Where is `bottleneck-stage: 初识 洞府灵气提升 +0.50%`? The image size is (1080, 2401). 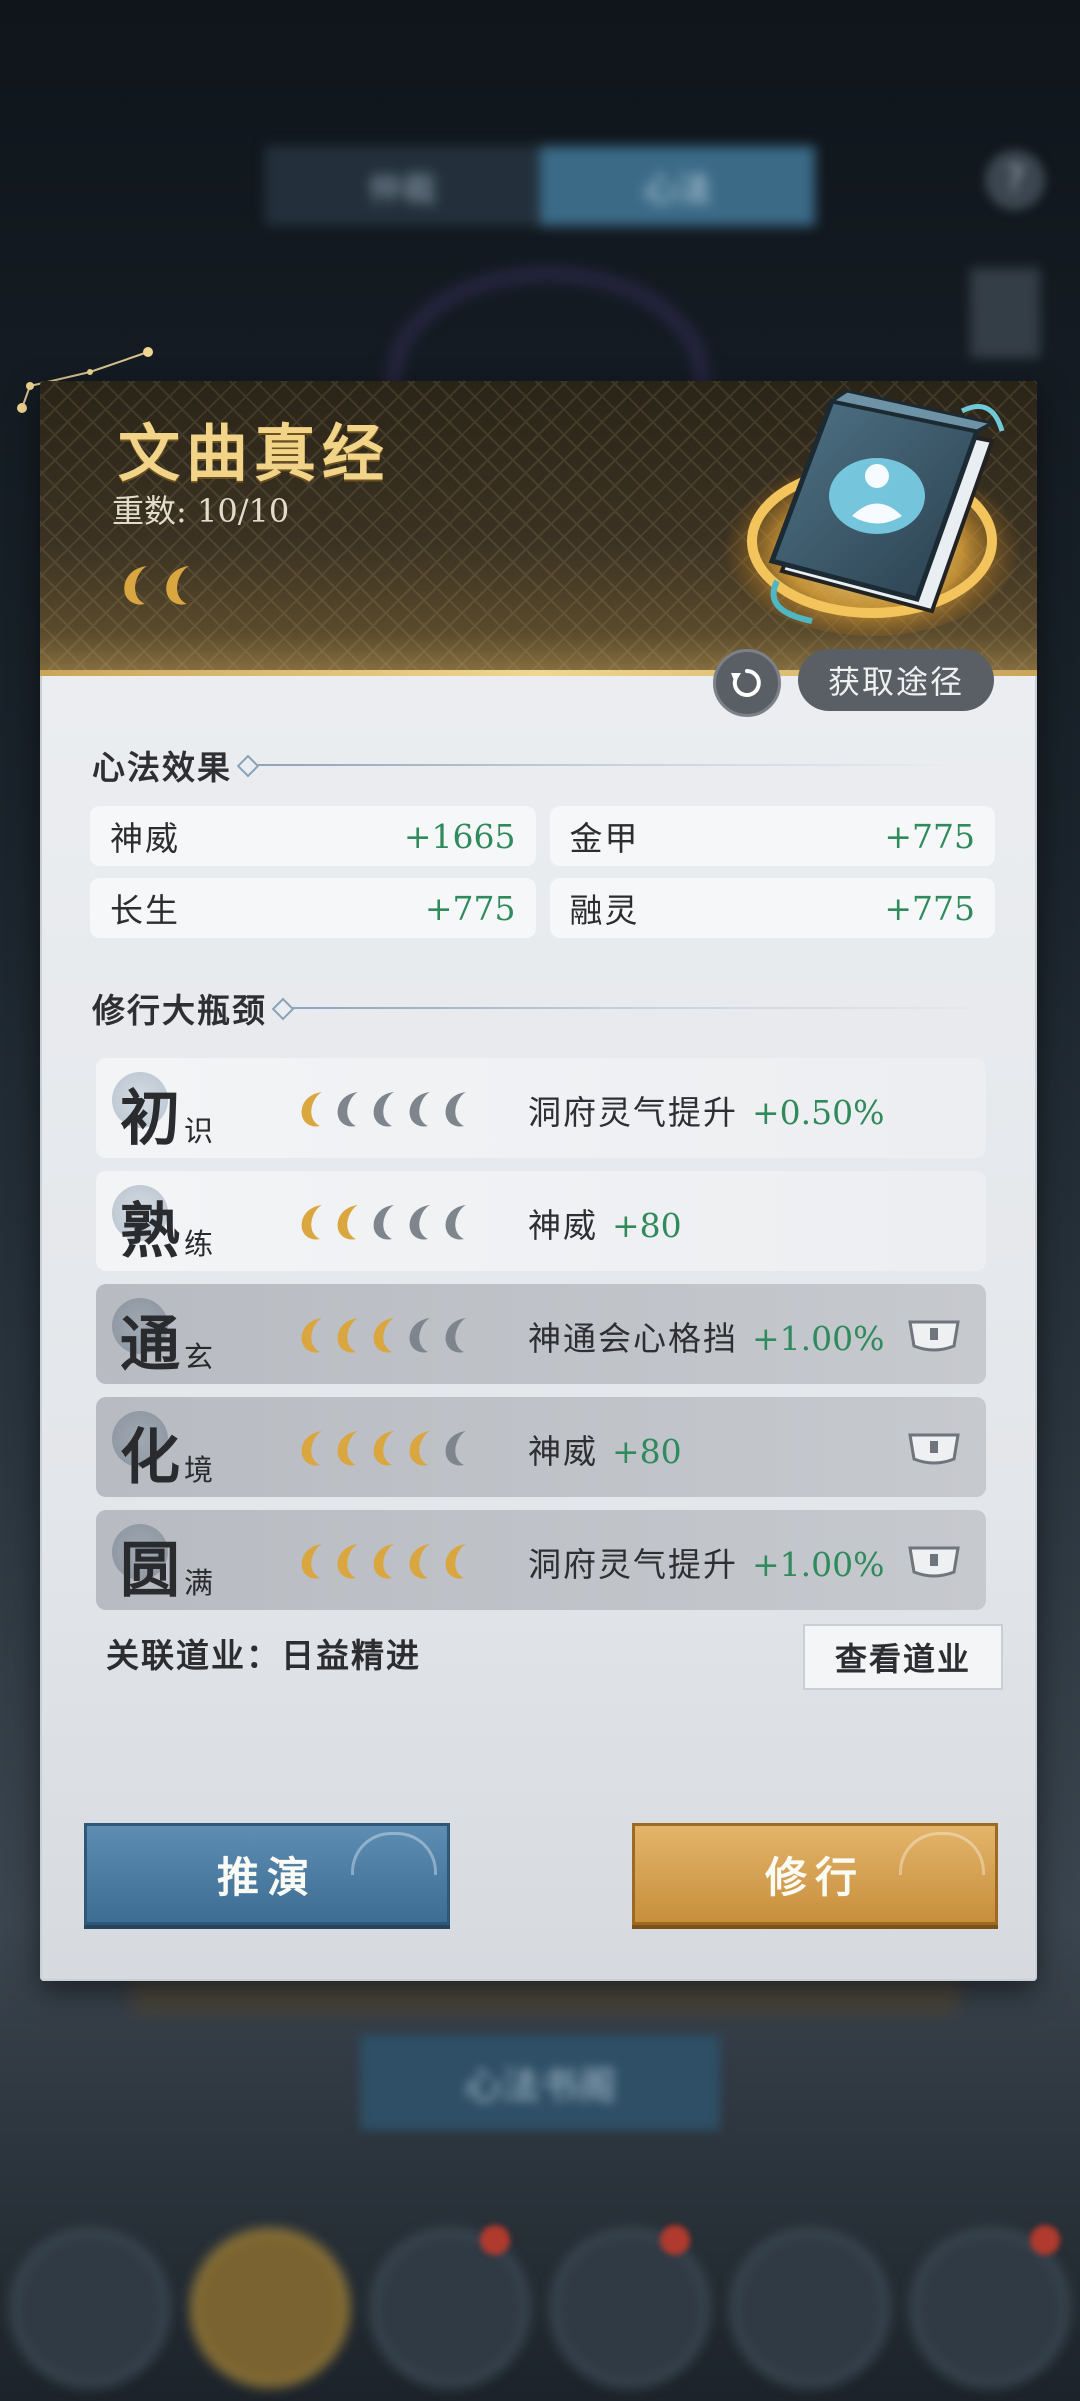
bottleneck-stage: 初识 洞府灵气提升 +0.50% is located at coordinates (541, 1108).